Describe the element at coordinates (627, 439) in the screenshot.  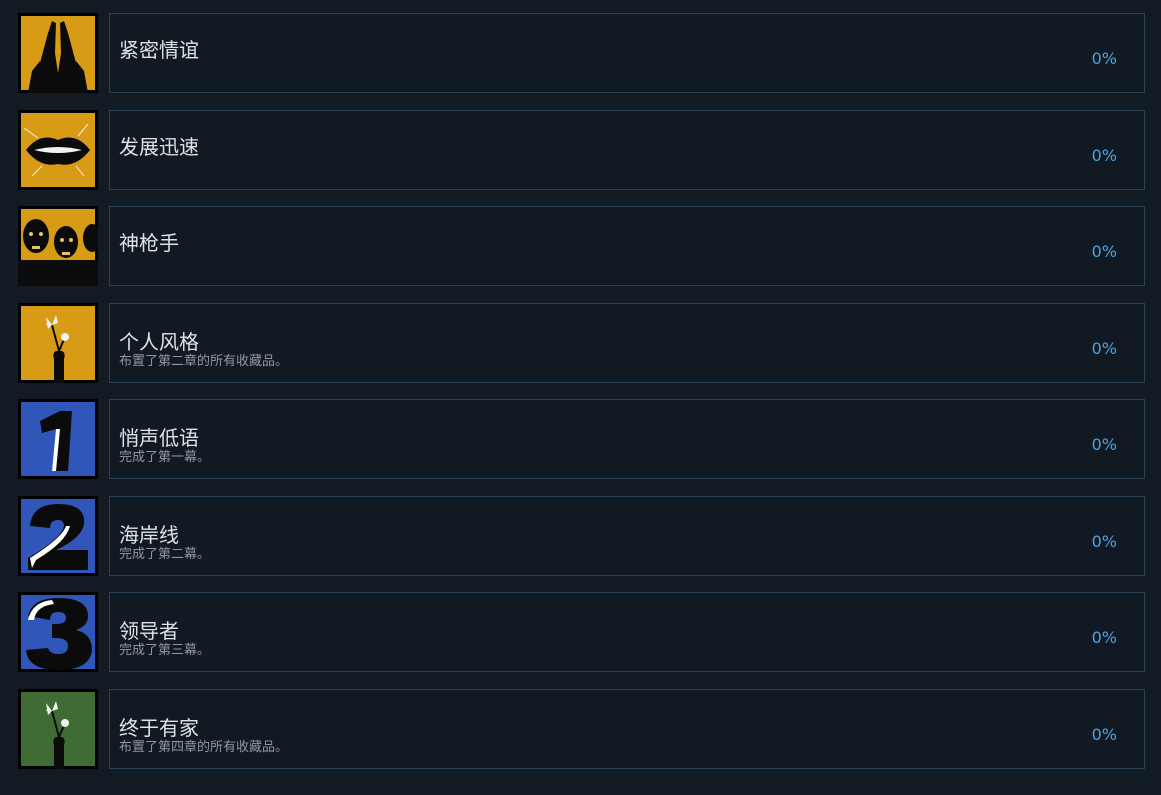
I see `achievement-card: 悄声低语 完成了第一幕。 0%` at that location.